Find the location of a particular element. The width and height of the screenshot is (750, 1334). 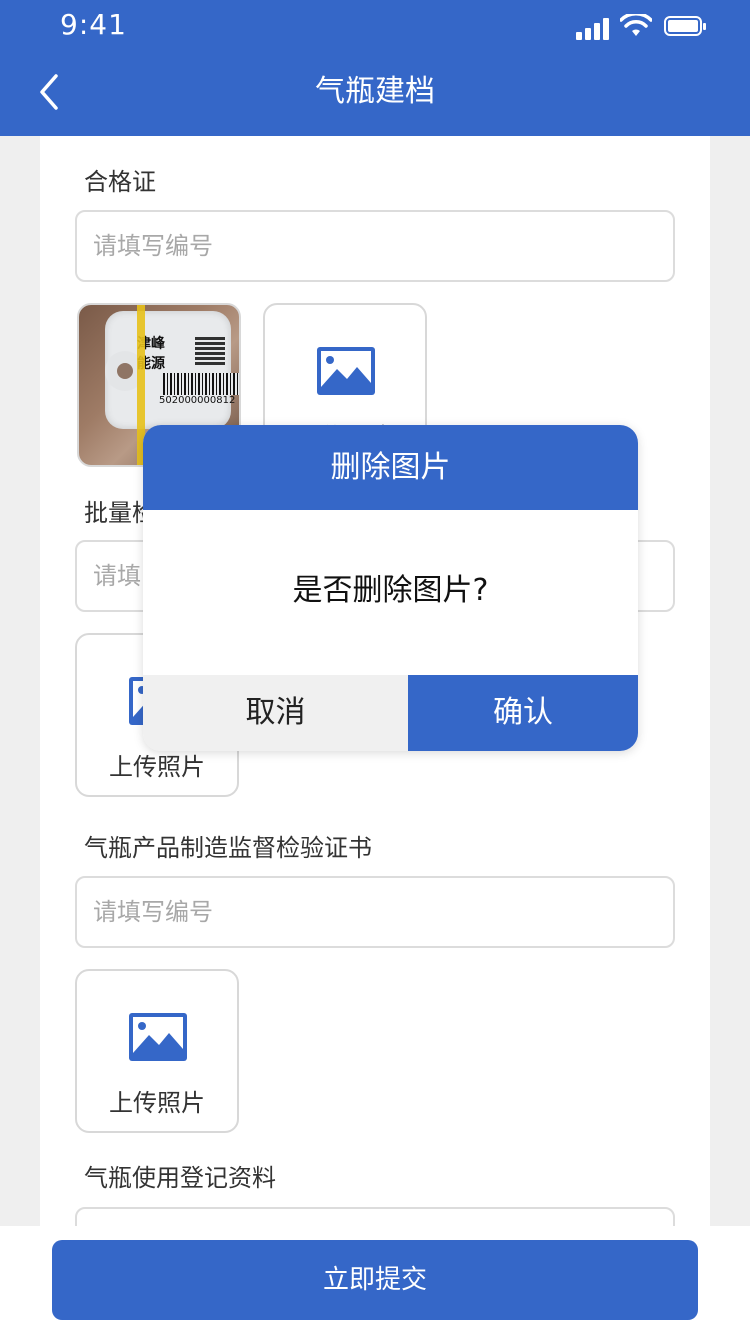

qr-code is located at coordinates (210, 350).